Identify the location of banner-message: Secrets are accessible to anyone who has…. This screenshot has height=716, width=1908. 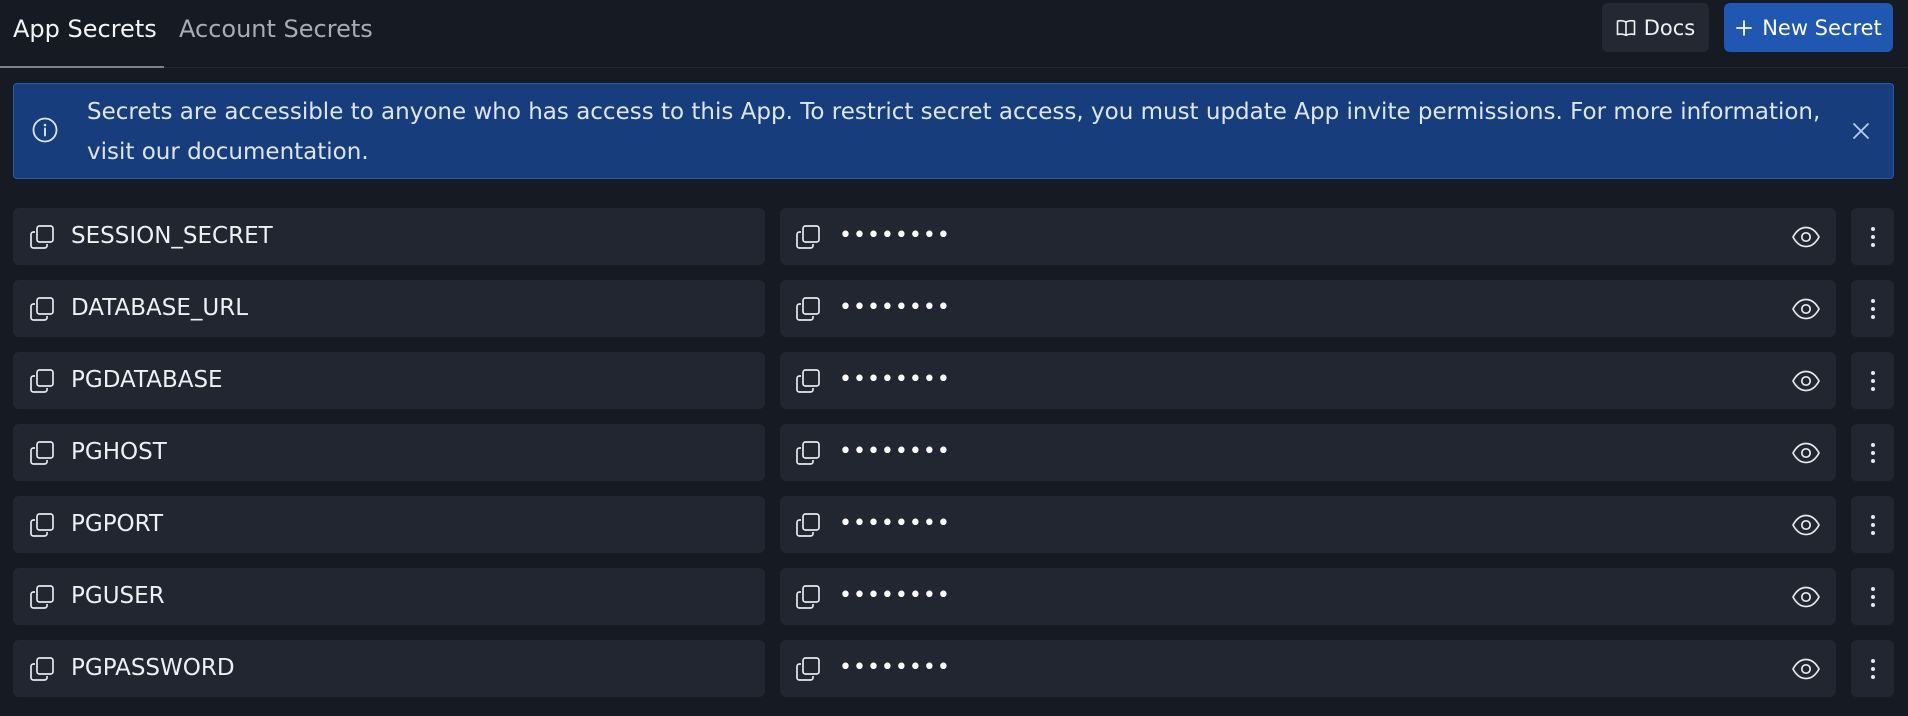
(954, 132).